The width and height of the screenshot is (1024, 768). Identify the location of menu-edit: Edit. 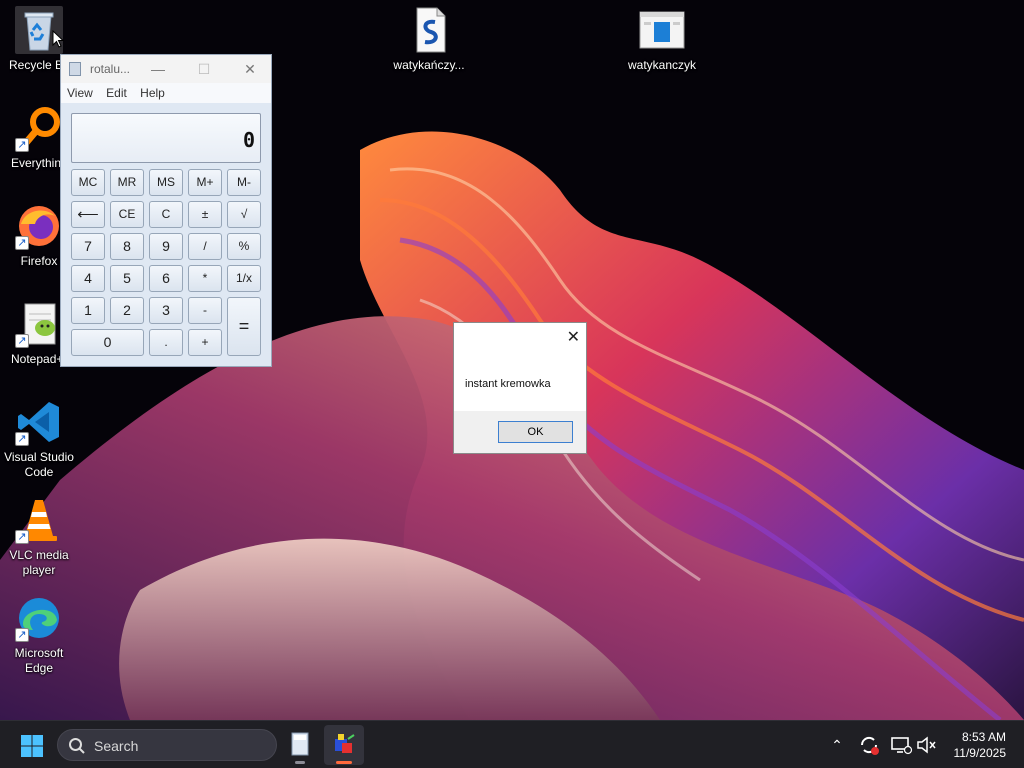
(116, 93).